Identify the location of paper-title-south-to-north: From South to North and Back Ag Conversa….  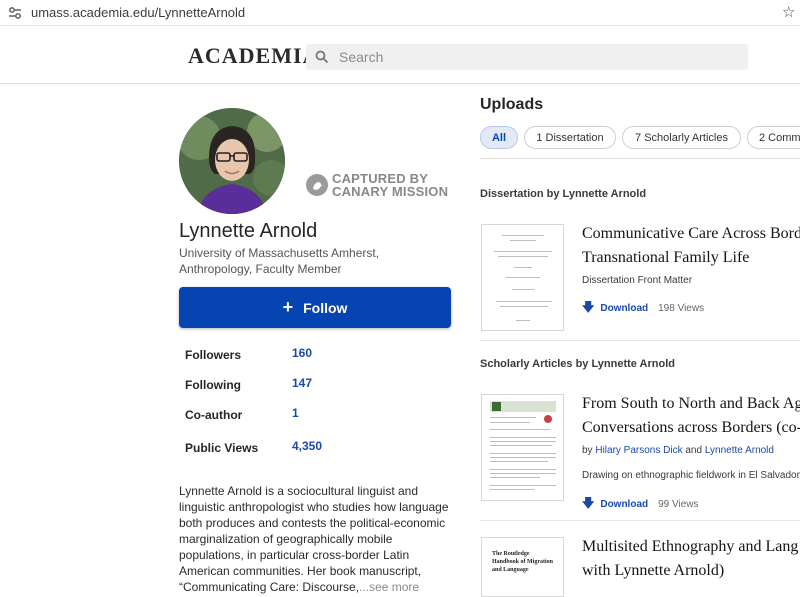
(691, 416).